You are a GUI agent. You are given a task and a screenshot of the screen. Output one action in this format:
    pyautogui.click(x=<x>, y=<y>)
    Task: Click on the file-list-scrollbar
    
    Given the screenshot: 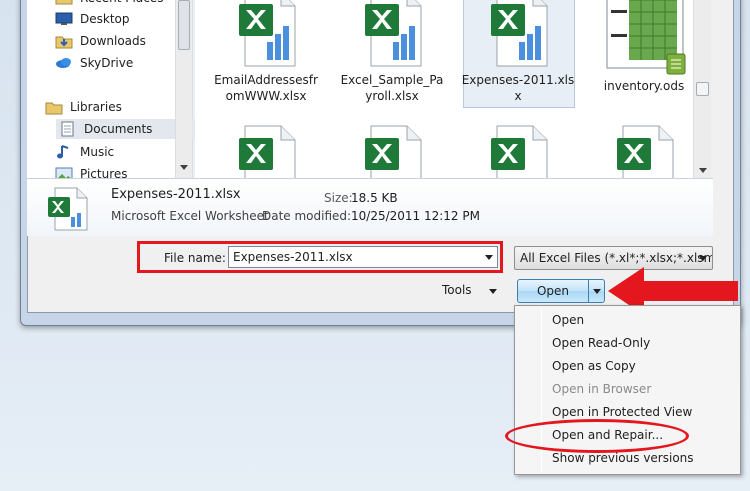 What is the action you would take?
    pyautogui.click(x=702, y=89)
    